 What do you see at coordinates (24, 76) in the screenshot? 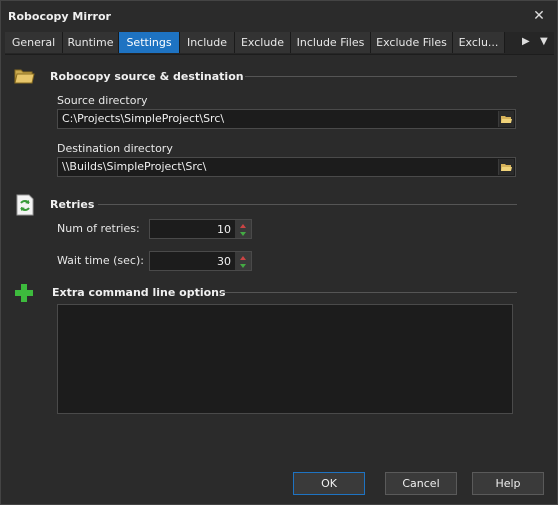
I see `folder-icon` at bounding box center [24, 76].